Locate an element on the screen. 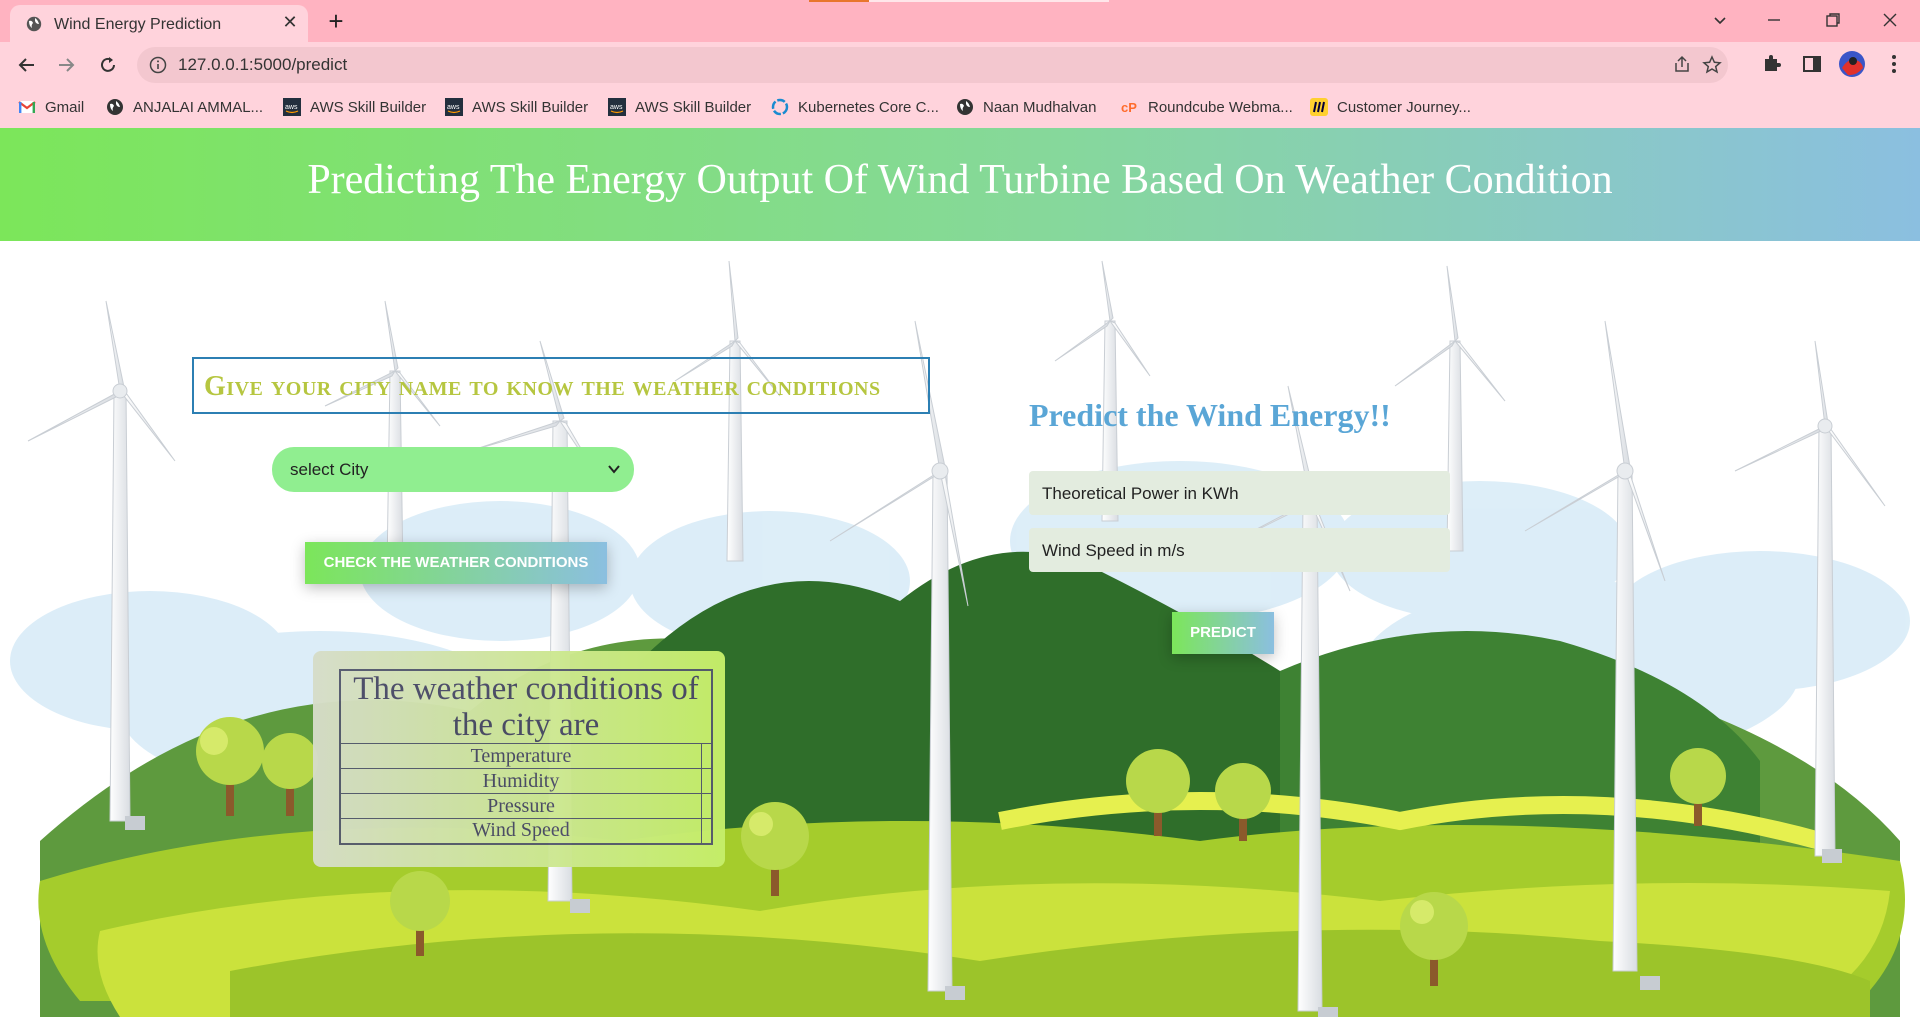 This screenshot has height=1017, width=1920. bookmark-gmail: Gmail is located at coordinates (51, 107).